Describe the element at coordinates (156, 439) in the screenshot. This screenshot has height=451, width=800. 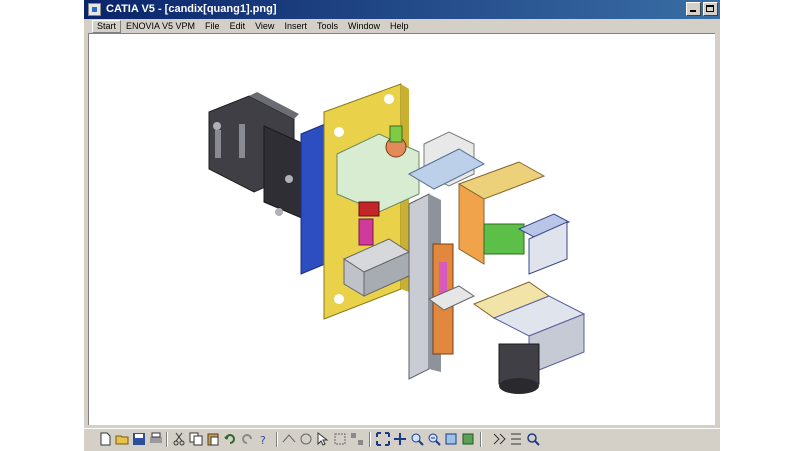
I see `print-icon` at that location.